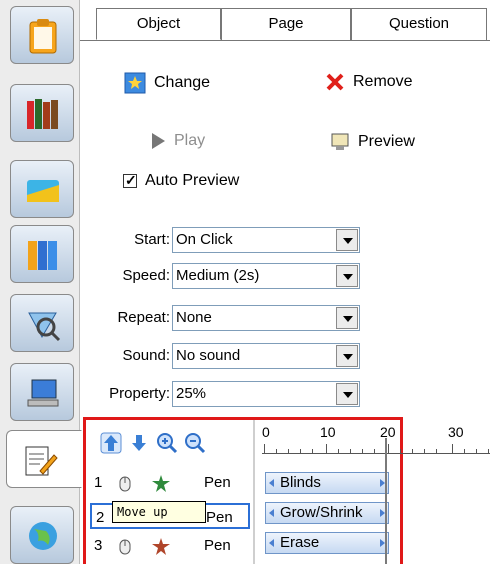 This screenshot has width=490, height=564. I want to click on timeline-ruler: 0 10 20 30, so click(376, 439).